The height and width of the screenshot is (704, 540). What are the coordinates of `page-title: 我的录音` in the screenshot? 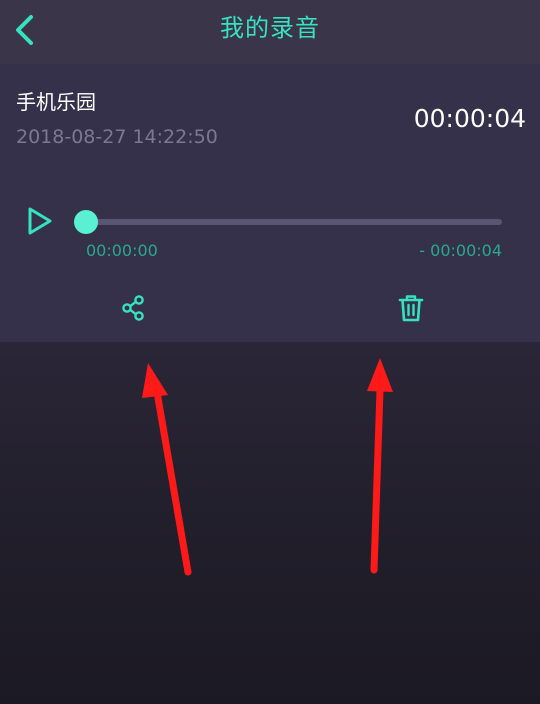 It's located at (270, 28).